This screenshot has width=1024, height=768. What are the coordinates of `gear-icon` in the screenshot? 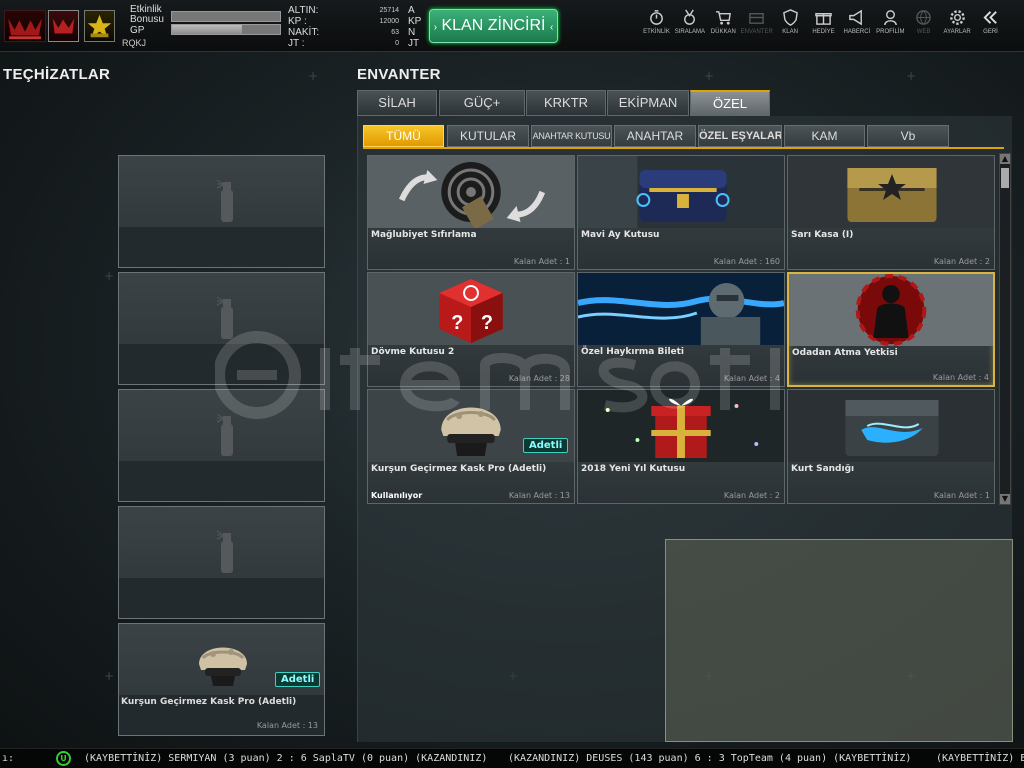 It's located at (957, 17).